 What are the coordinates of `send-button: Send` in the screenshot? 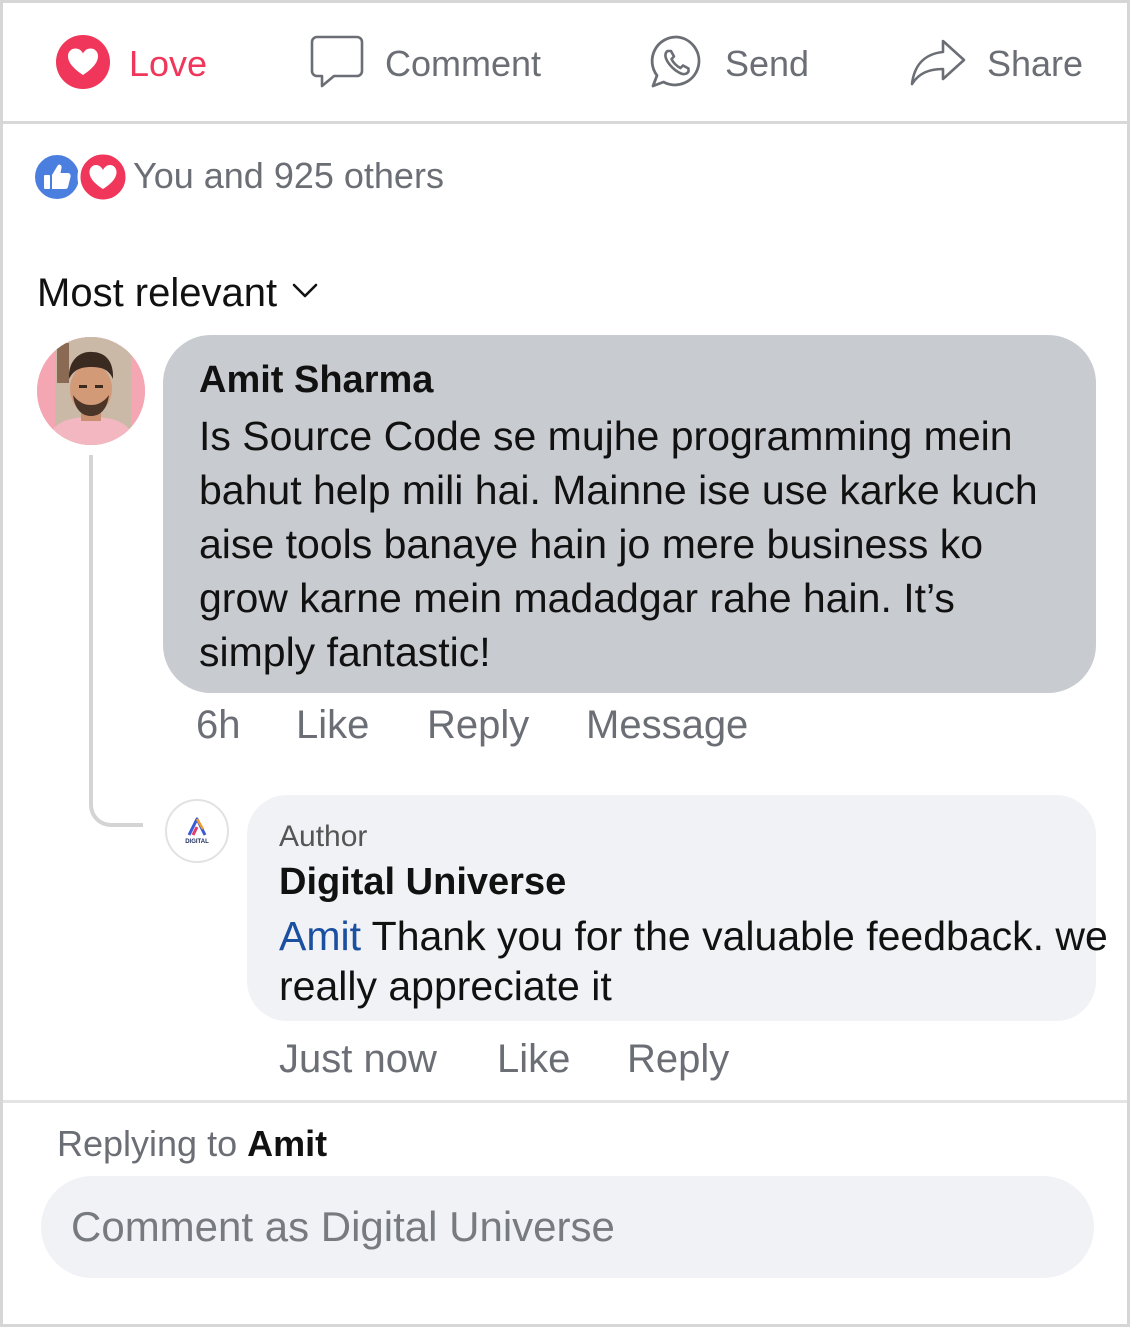 It's located at (729, 64).